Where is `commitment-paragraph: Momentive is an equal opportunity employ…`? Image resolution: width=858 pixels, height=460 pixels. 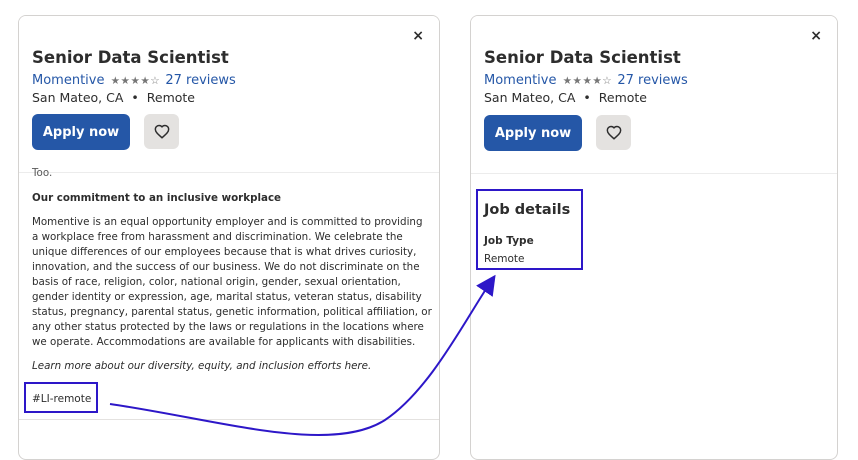 commitment-paragraph: Momentive is an equal opportunity employ… is located at coordinates (232, 282).